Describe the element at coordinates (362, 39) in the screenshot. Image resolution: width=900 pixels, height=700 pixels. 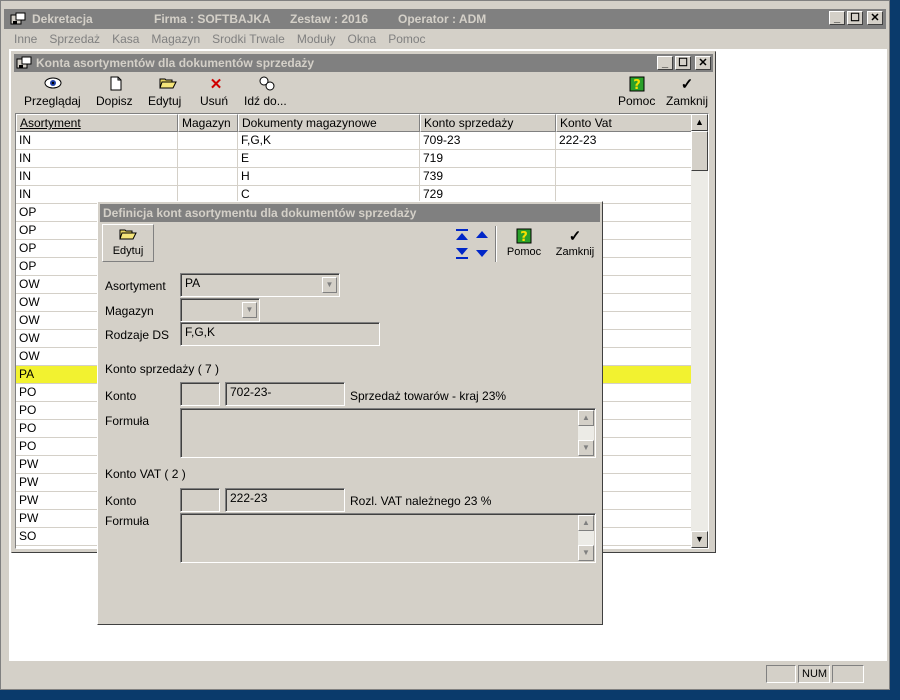
I see `menu-okna: Okna` at that location.